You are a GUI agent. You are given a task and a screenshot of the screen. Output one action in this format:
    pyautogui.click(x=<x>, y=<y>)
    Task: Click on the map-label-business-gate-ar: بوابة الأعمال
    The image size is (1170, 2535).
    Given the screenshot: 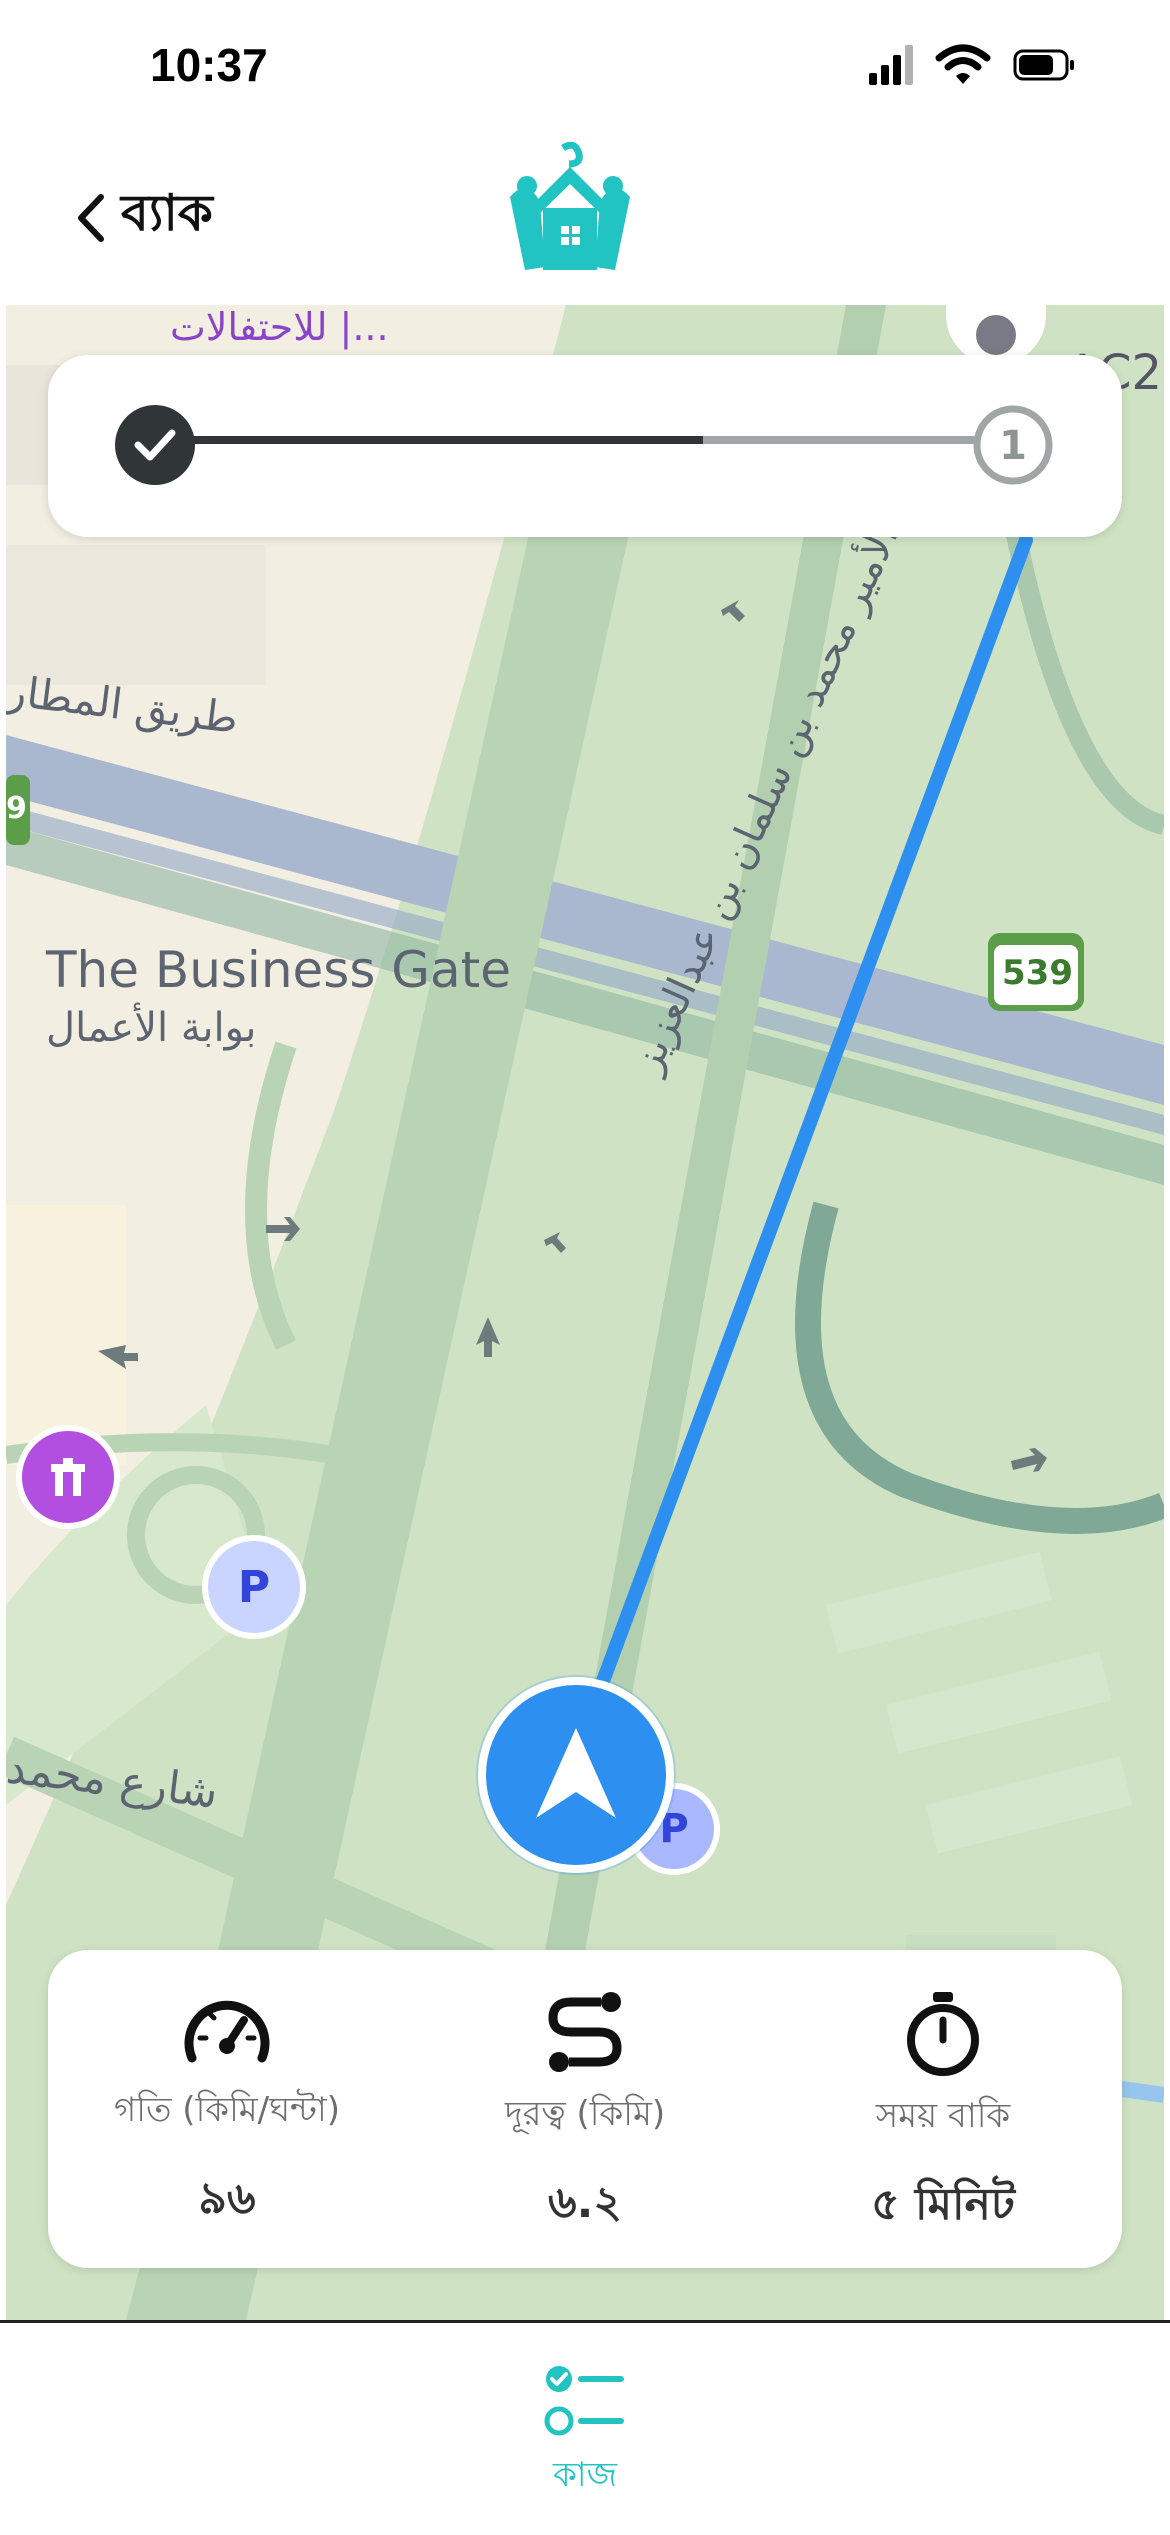 What is the action you would take?
    pyautogui.click(x=151, y=1028)
    